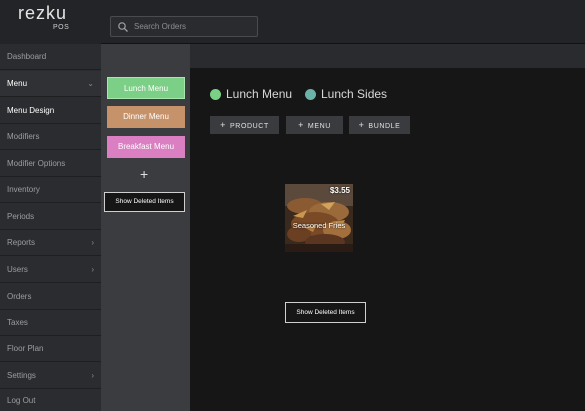 This screenshot has height=411, width=585. Describe the element at coordinates (384, 126) in the screenshot. I see `action-label: BUNDLE` at that location.